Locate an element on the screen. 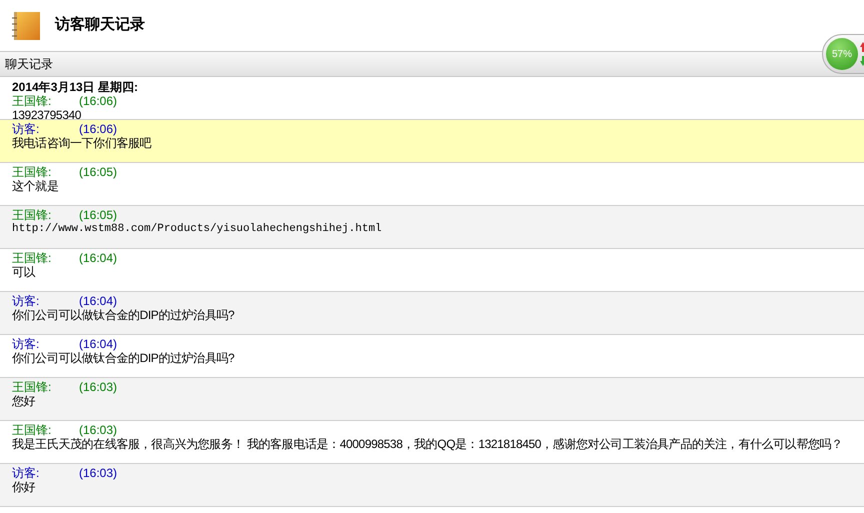 The image size is (864, 513). page-title: 访客聊天记录 is located at coordinates (100, 25).